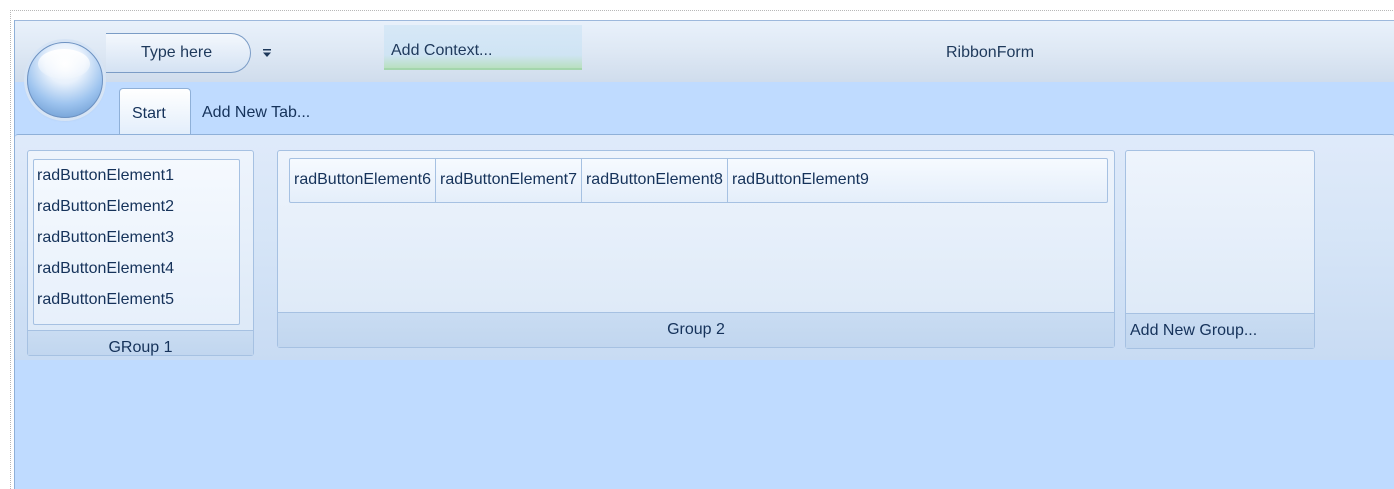 The image size is (1394, 489). What do you see at coordinates (800, 180) in the screenshot?
I see `rad-button-element-9: radButtonElement9` at bounding box center [800, 180].